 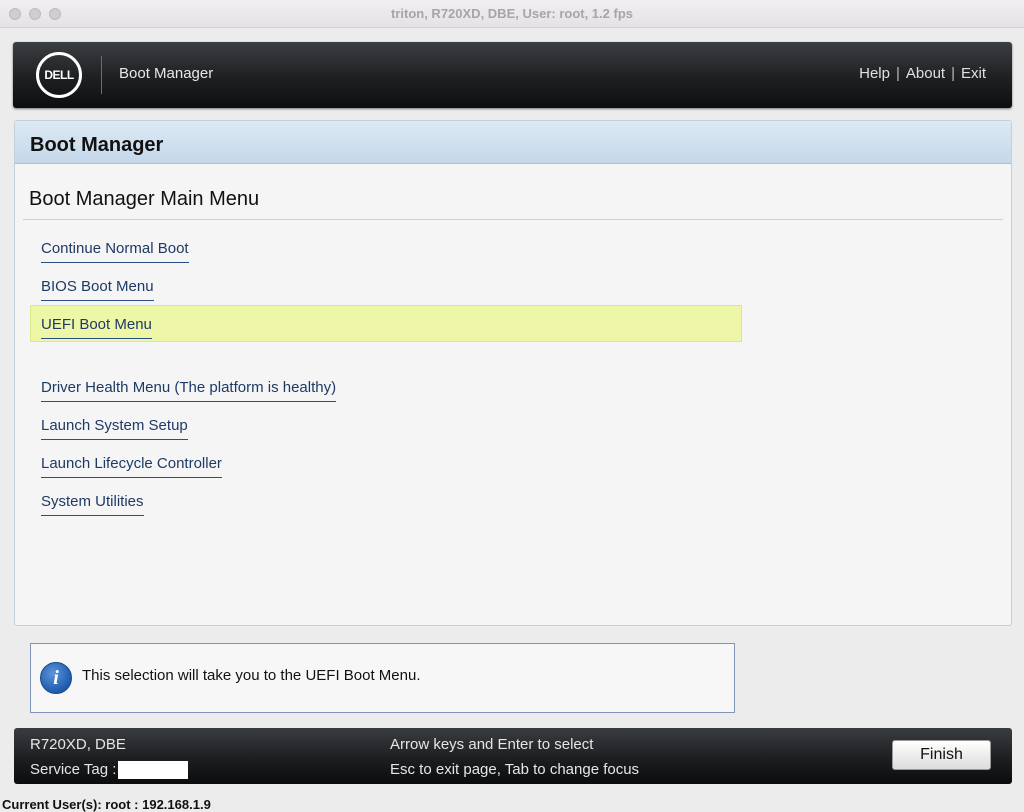 What do you see at coordinates (492, 744) in the screenshot?
I see `help-hint-select: Arrow keys and Enter to select` at bounding box center [492, 744].